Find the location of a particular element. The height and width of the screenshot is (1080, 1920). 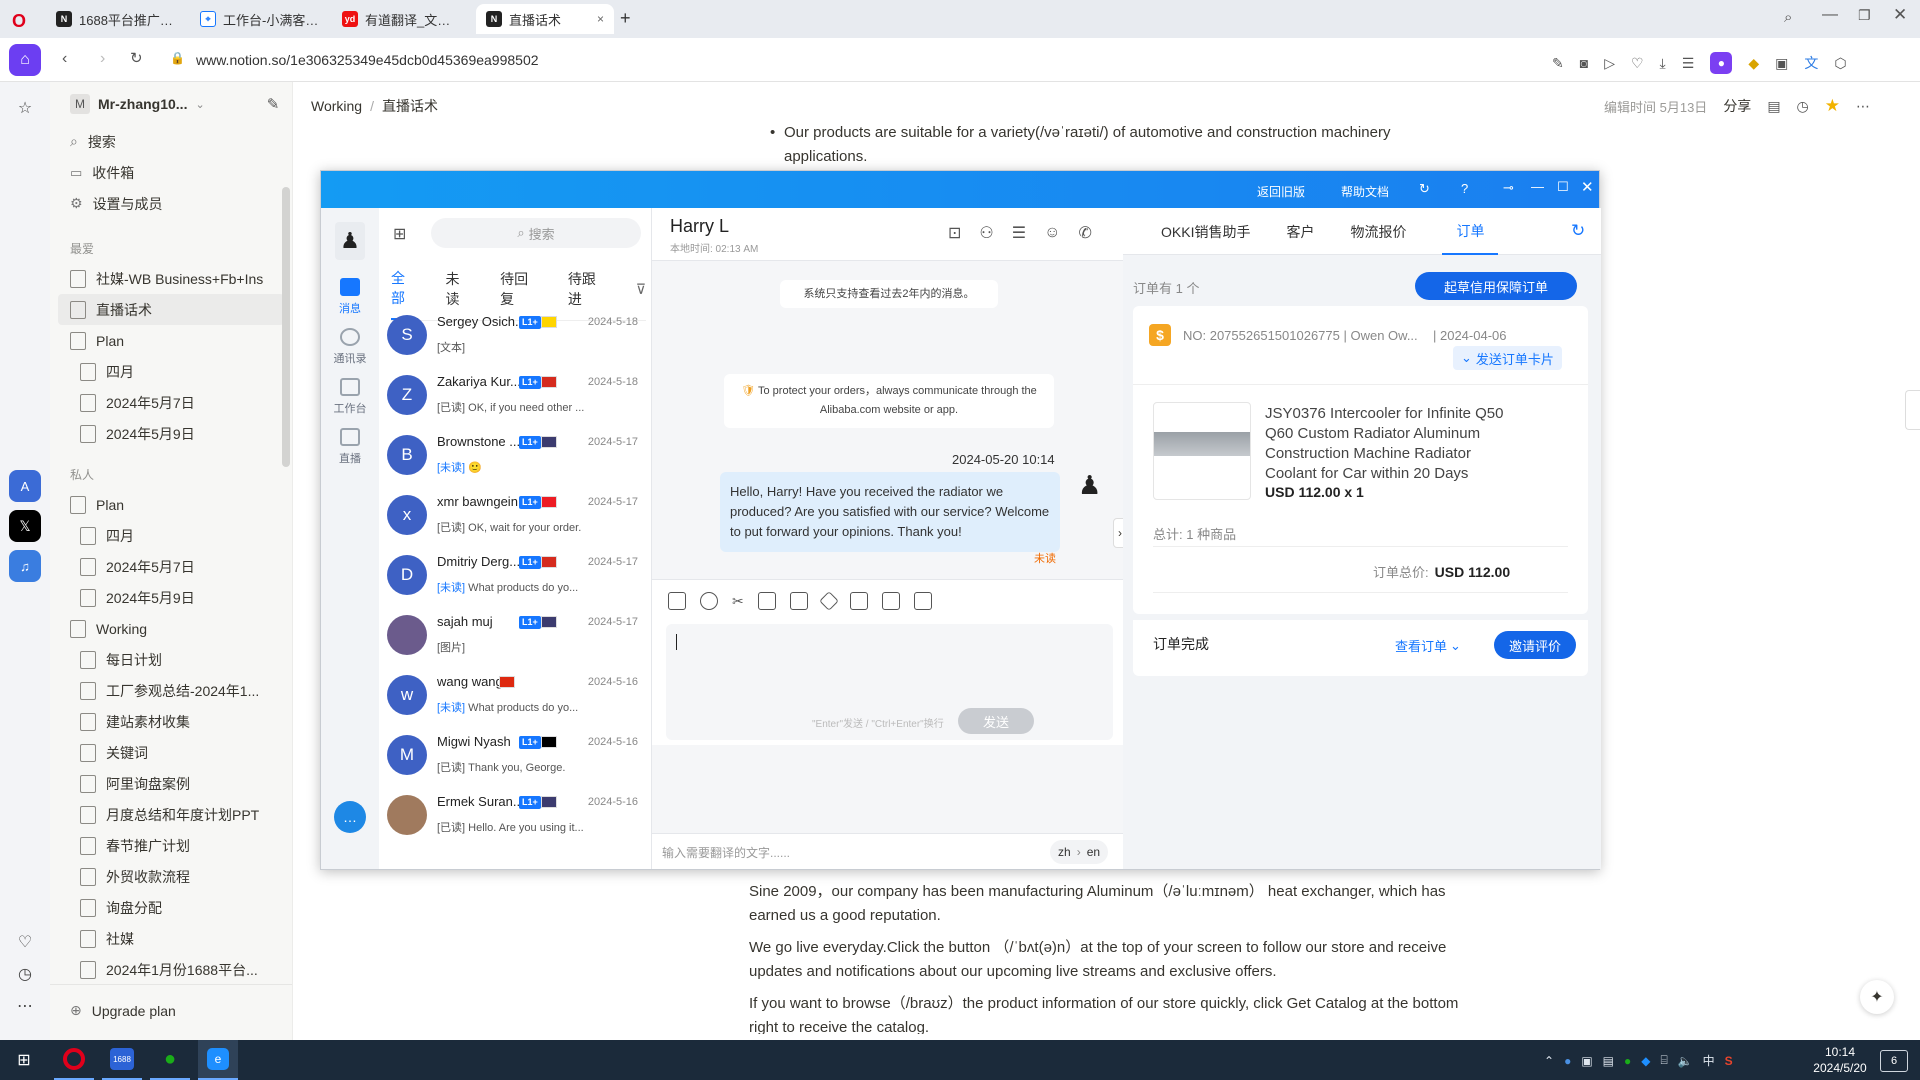

tray-wechat-icon: ● is located at coordinates (1627, 1061).